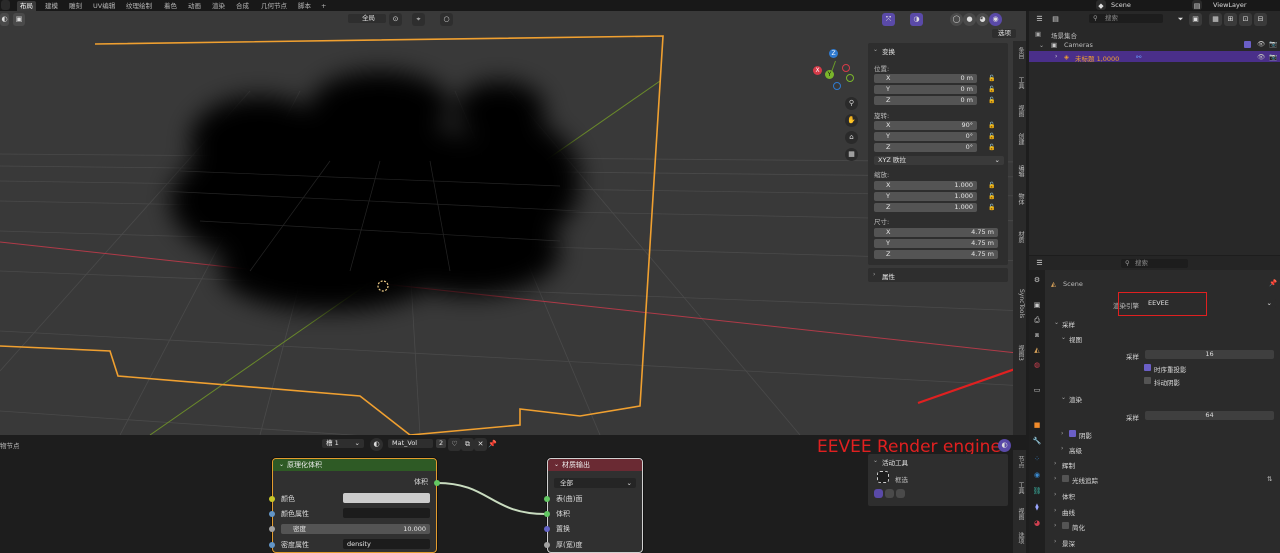 The height and width of the screenshot is (553, 1280). Describe the element at coordinates (242, 6) in the screenshot. I see `tab-compositing: 合成` at that location.